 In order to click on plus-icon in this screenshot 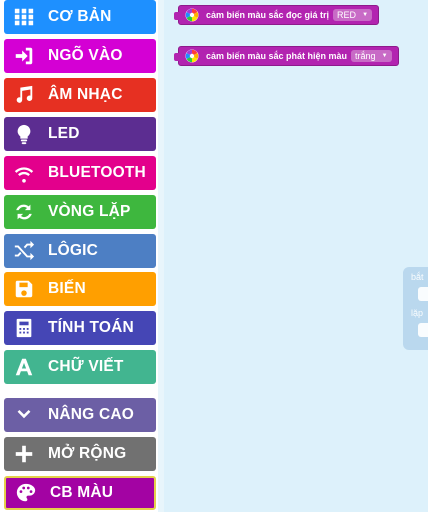, I will do `click(24, 454)`.